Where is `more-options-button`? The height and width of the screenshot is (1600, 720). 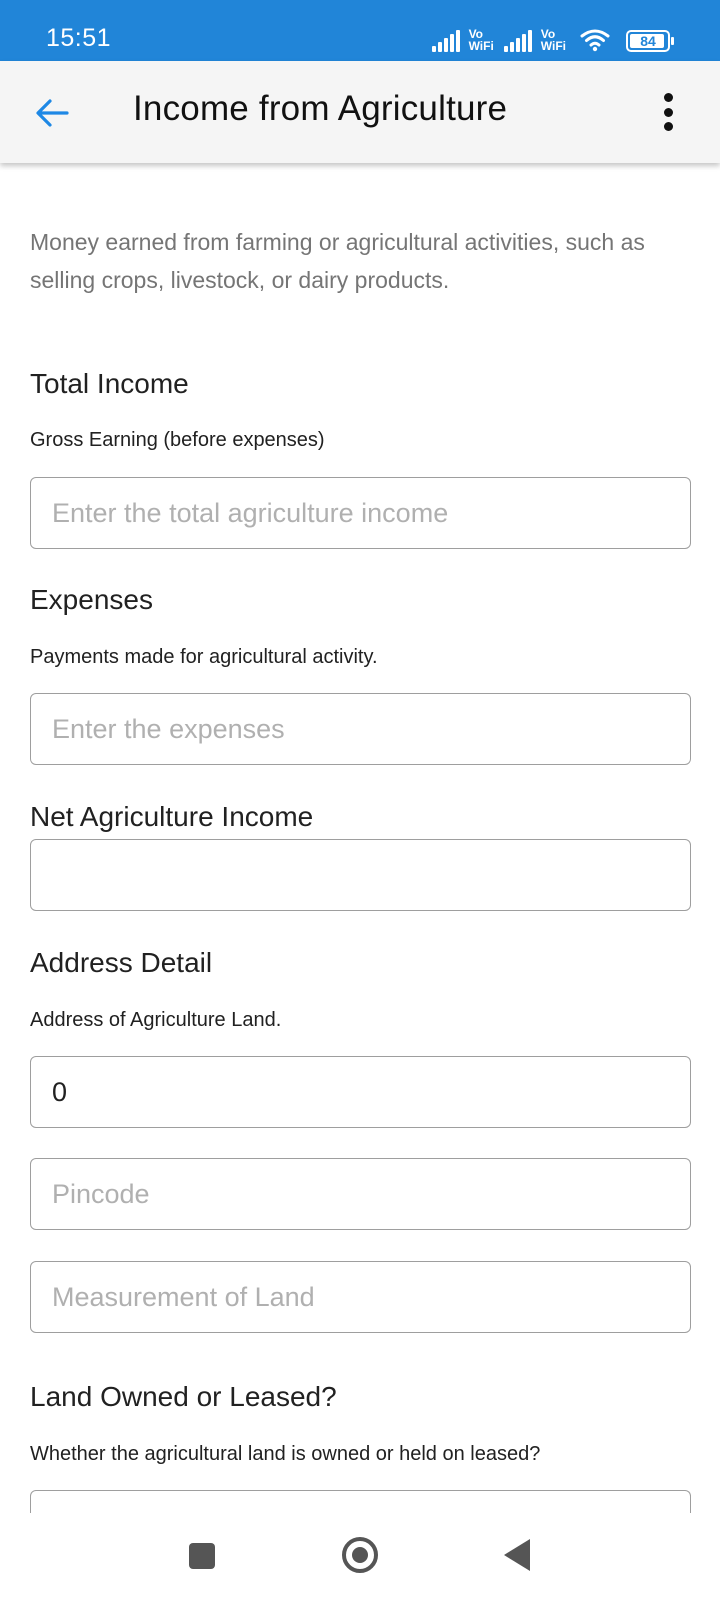
more-options-button is located at coordinates (668, 112).